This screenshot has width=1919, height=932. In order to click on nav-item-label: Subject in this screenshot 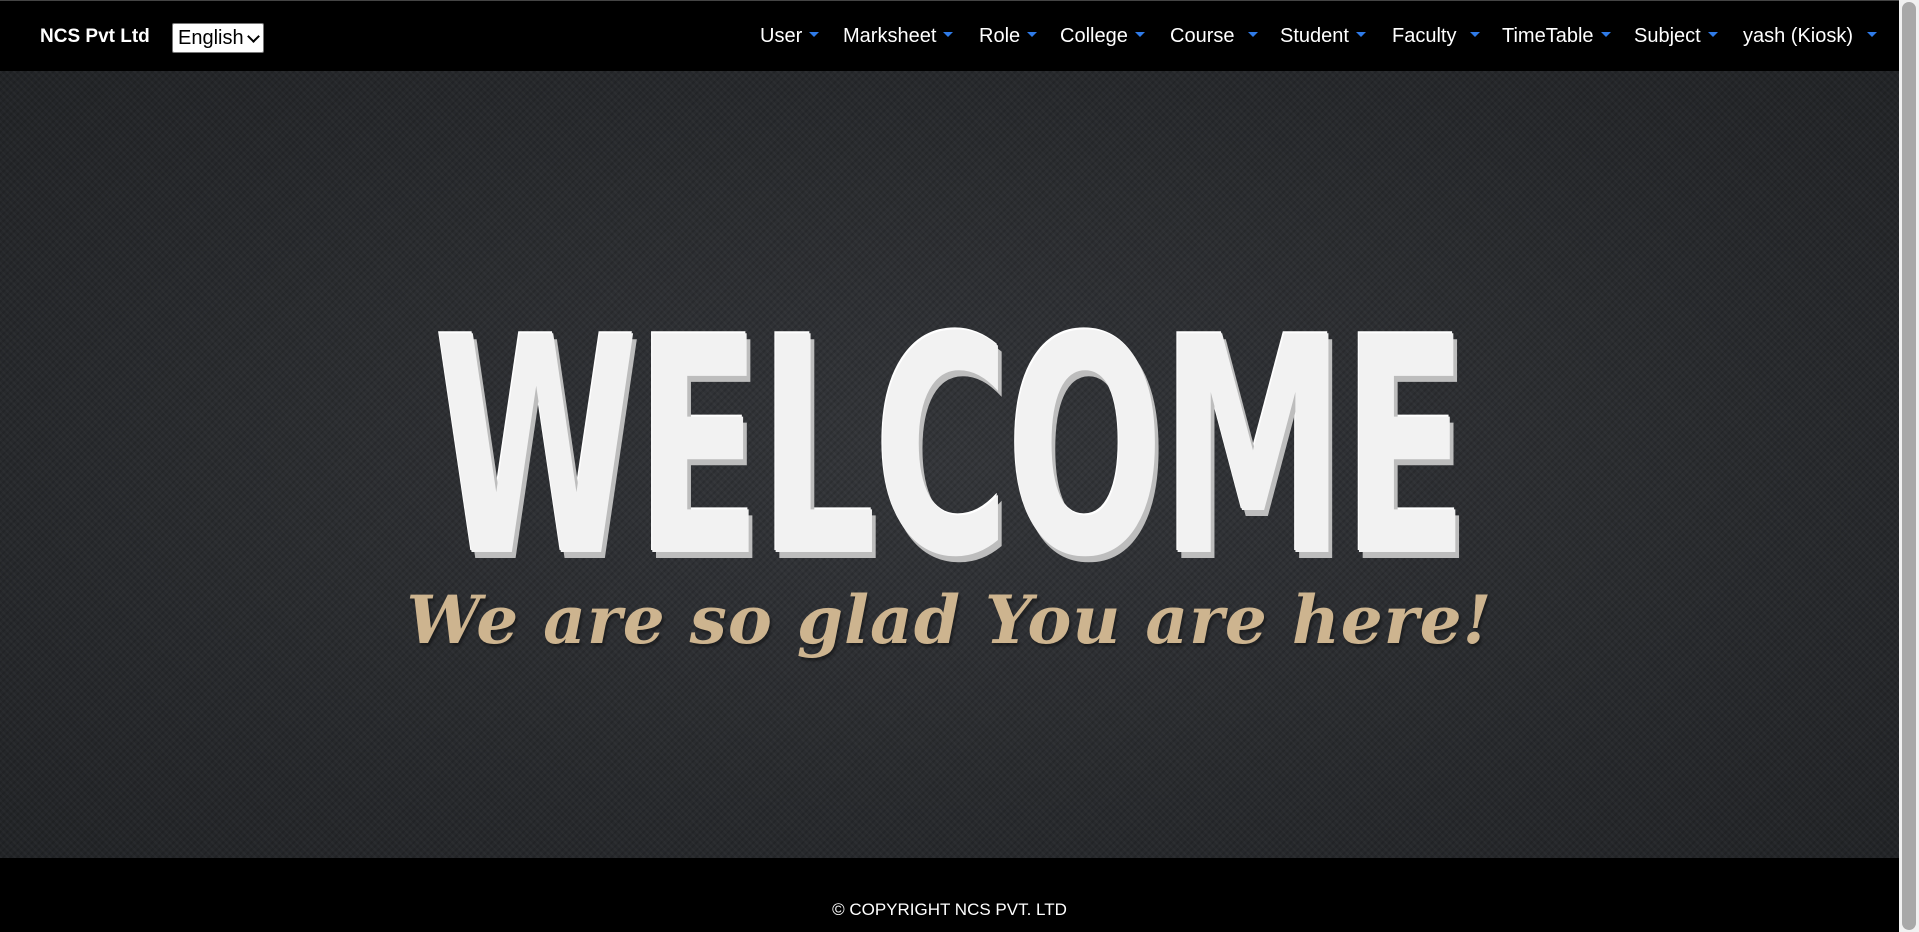, I will do `click(1667, 36)`.